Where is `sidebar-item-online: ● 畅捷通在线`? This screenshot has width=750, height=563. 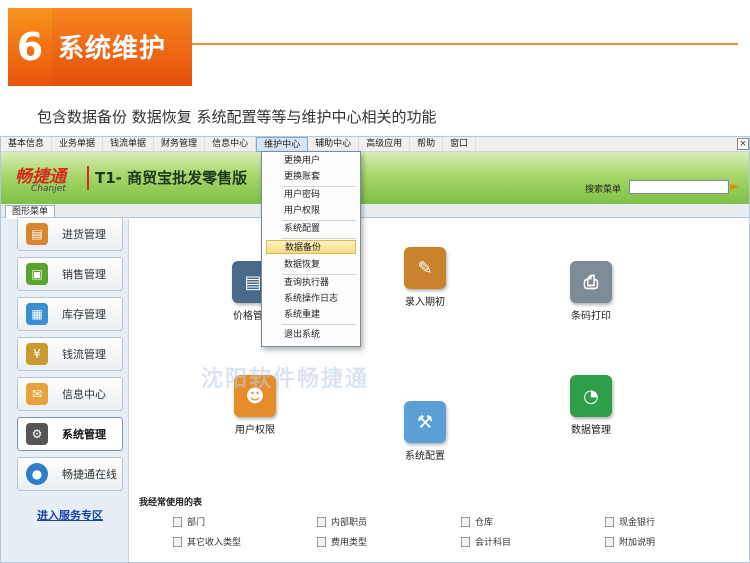 sidebar-item-online: ● 畅捷通在线 is located at coordinates (70, 474).